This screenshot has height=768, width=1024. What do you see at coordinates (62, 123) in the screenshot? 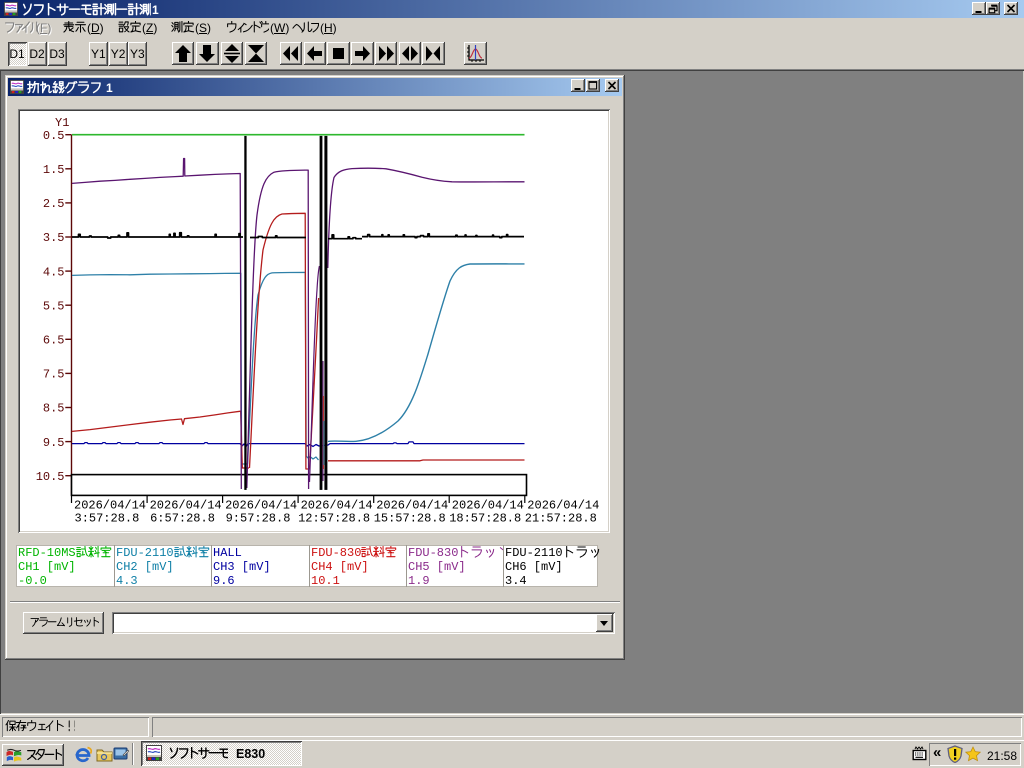
I see `svg-text: Y1` at bounding box center [62, 123].